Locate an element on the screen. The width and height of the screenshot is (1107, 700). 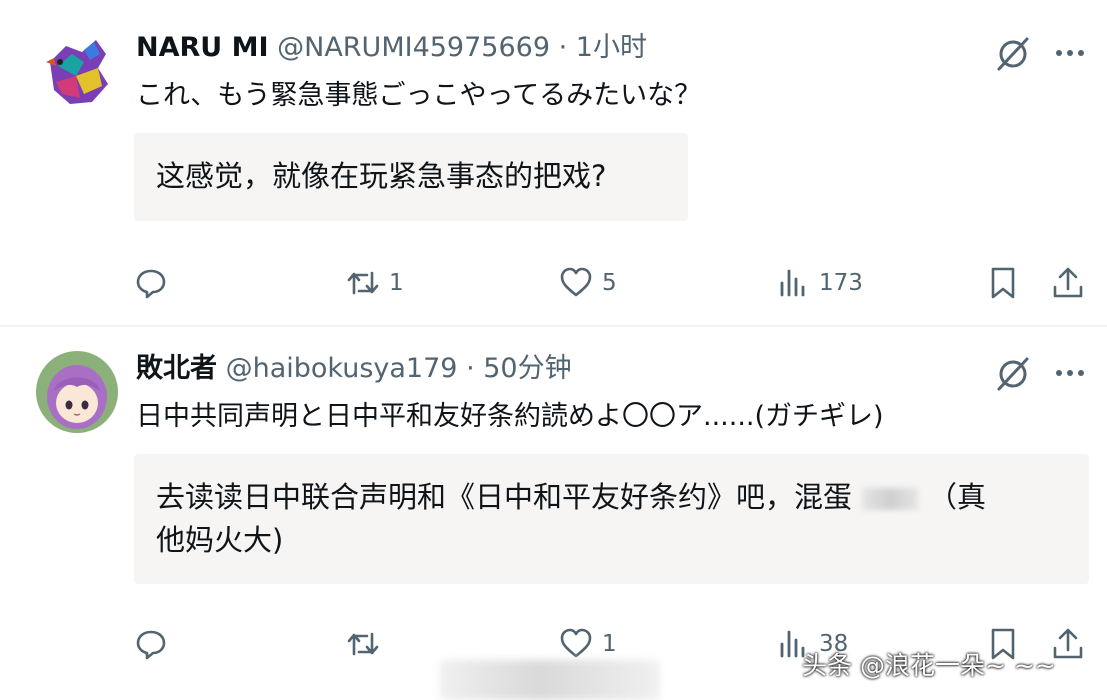
tweet-header: 敗北者 @haibokusya179 · 50分钟 is located at coordinates (354, 369).